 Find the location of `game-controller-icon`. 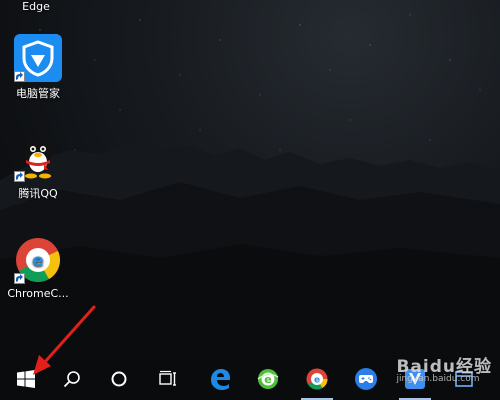

game-controller-icon is located at coordinates (366, 379).